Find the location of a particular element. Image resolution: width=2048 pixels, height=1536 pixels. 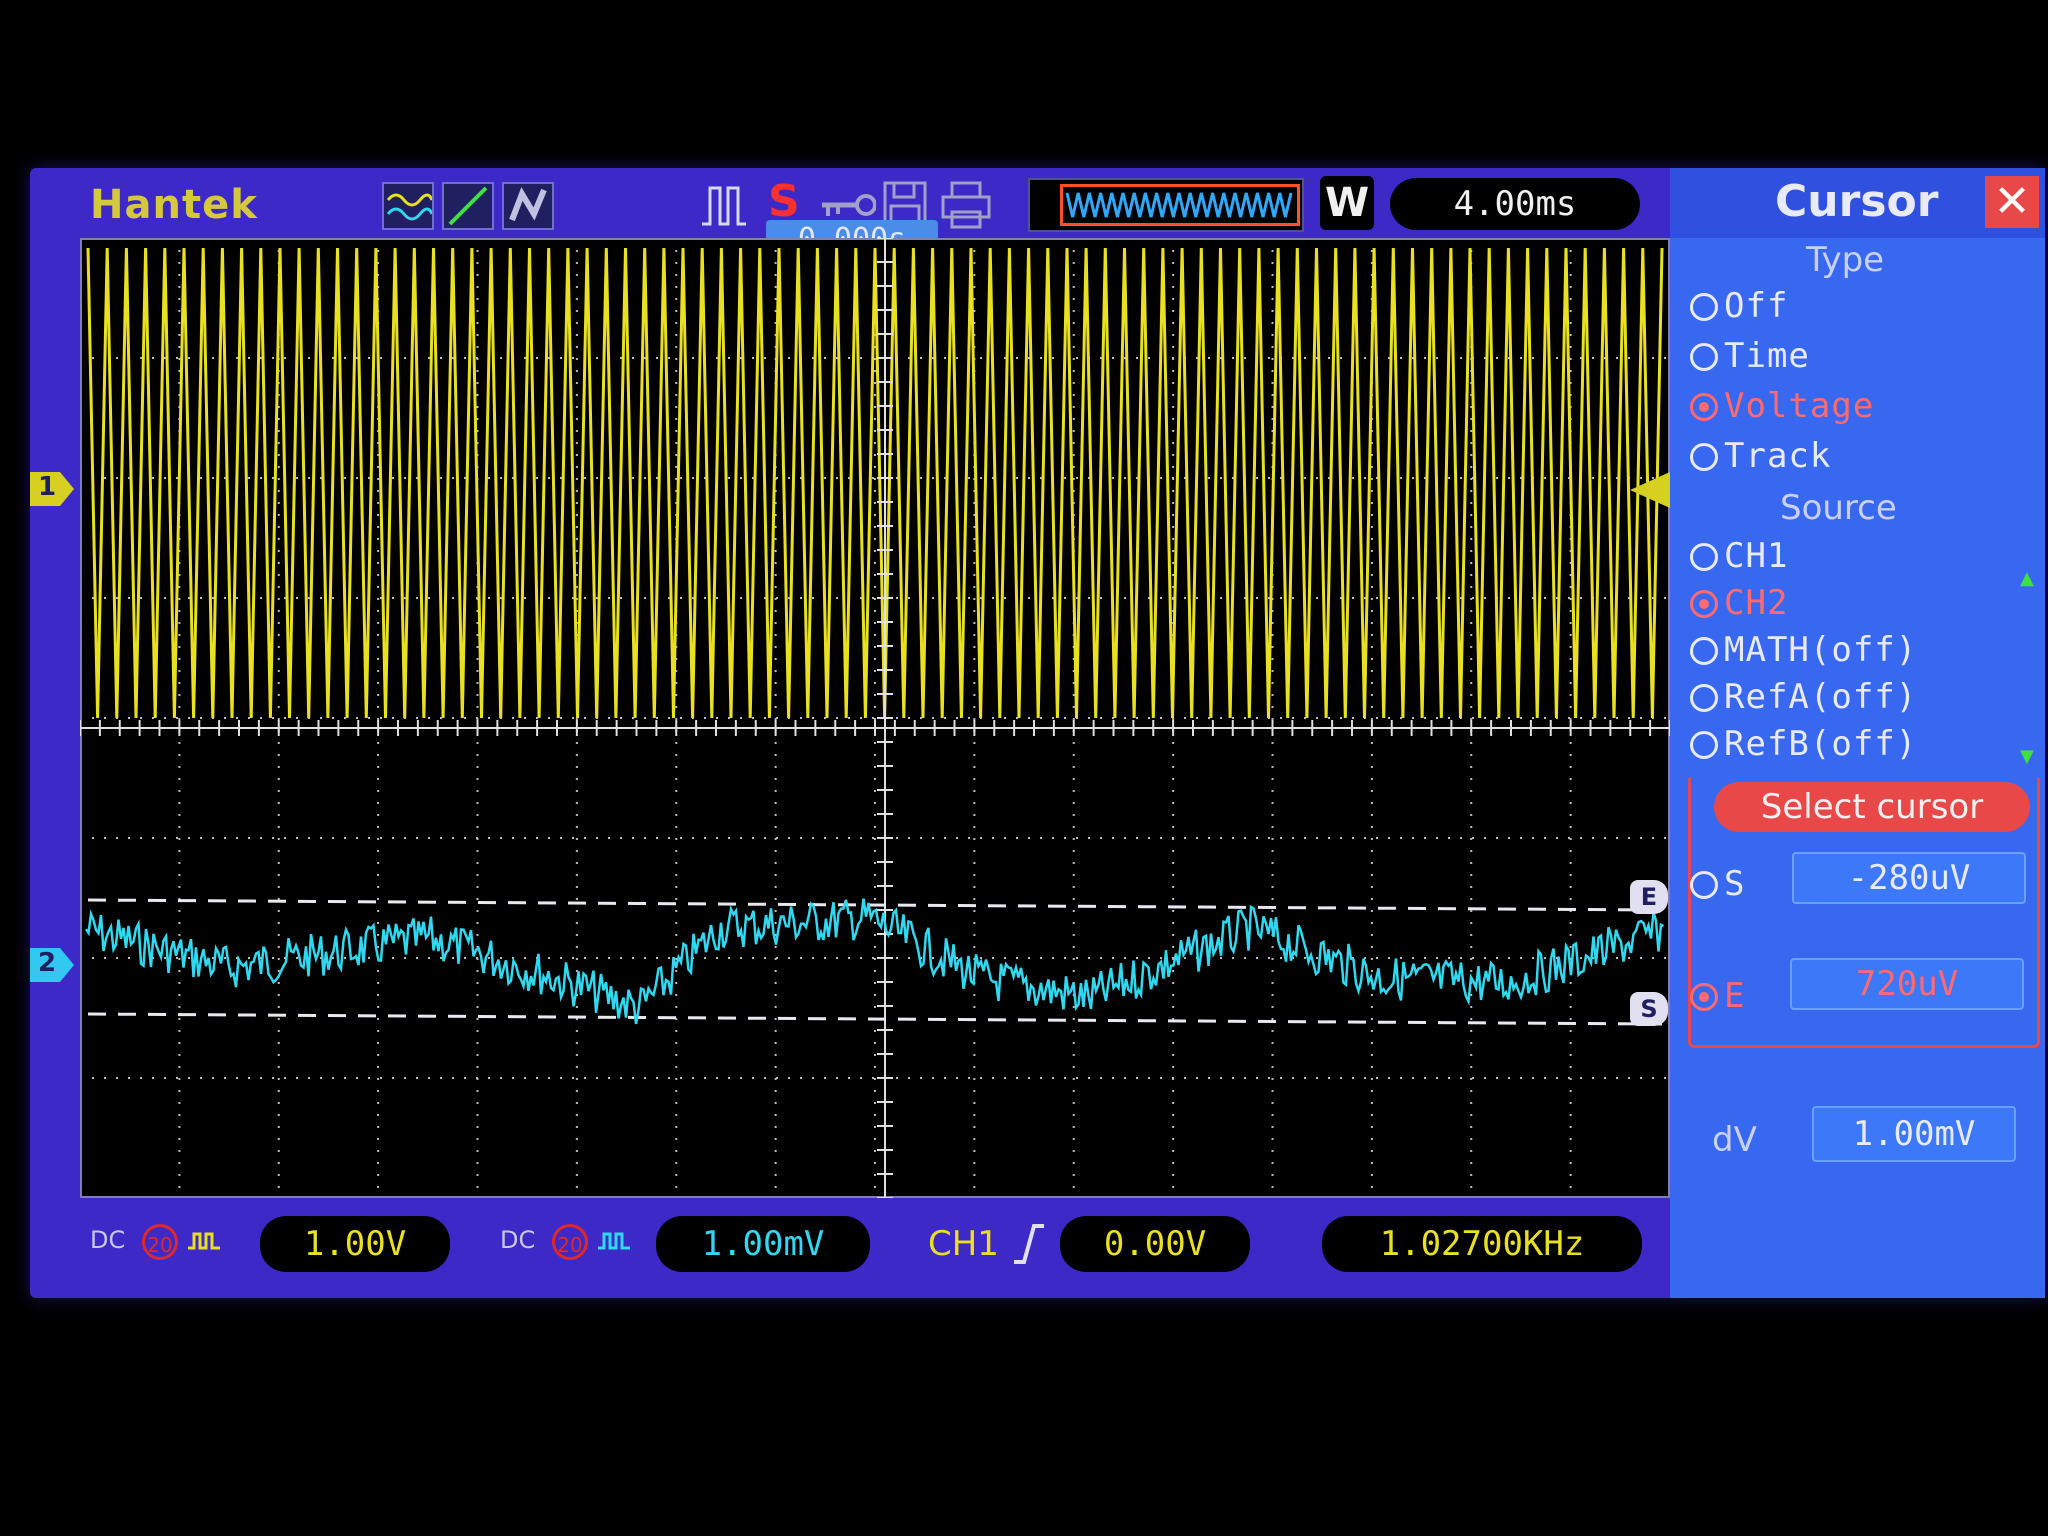

source-option-math: MATH(off) is located at coordinates (1803, 650).